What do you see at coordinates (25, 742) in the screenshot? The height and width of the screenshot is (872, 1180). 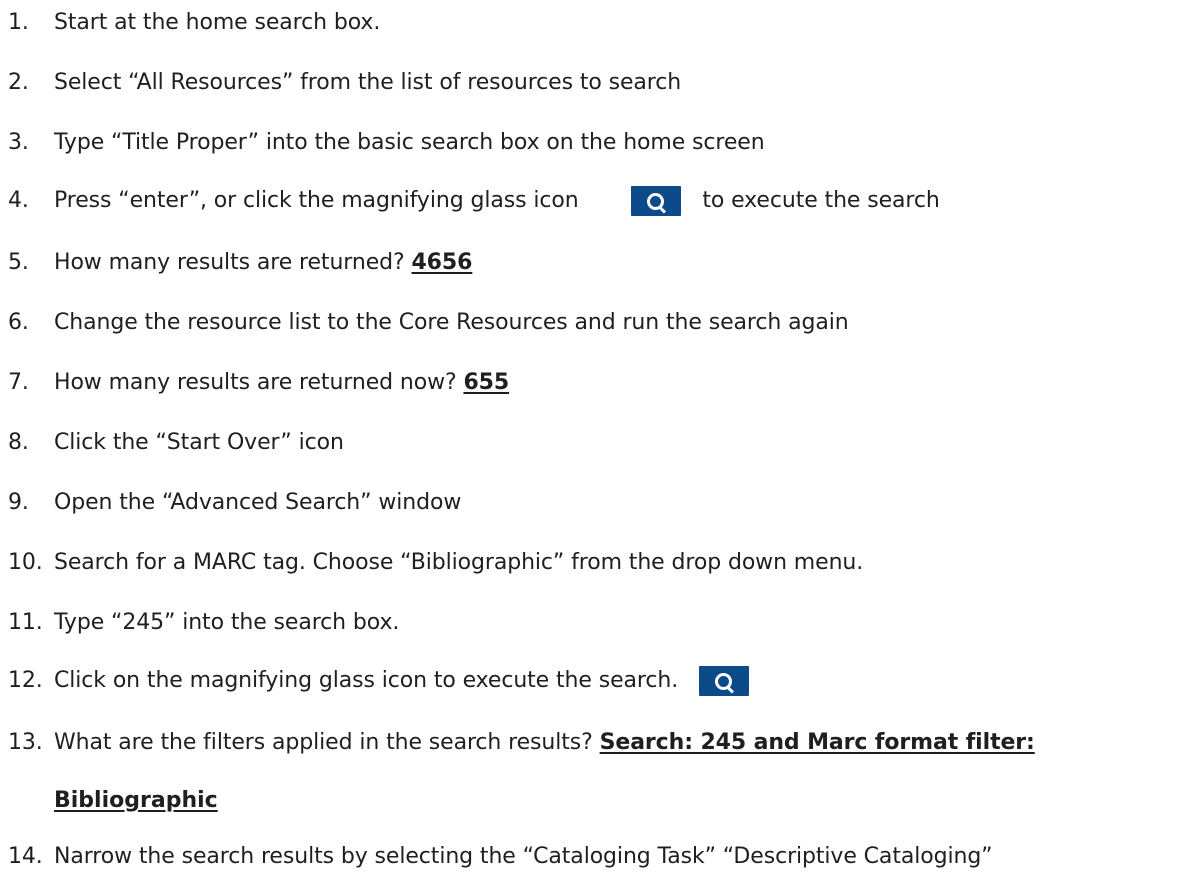 I see `step-number: 13.` at bounding box center [25, 742].